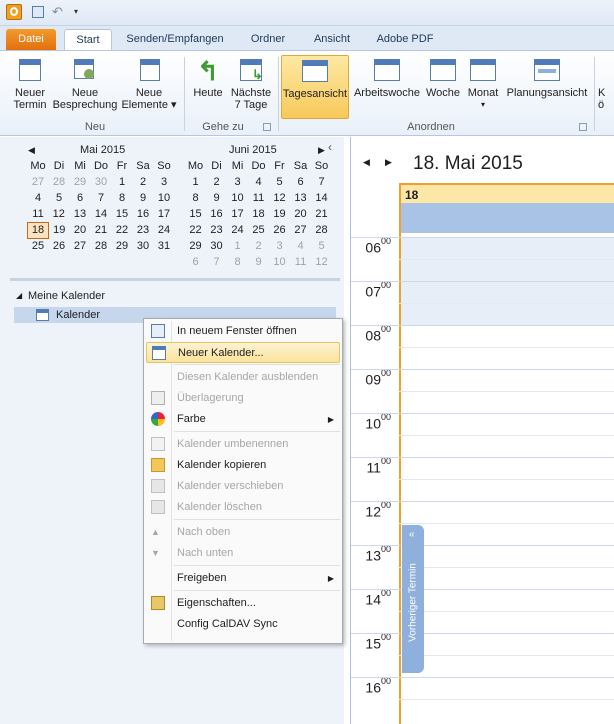  Describe the element at coordinates (583, 127) in the screenshot. I see `dialog-launcher-icon` at that location.